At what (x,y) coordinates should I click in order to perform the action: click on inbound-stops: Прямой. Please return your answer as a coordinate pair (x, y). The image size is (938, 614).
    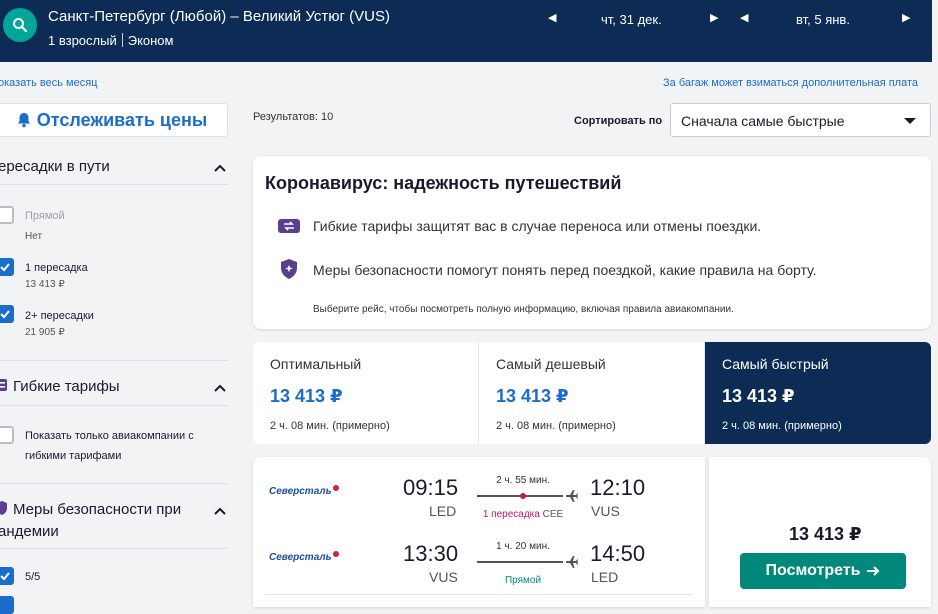
    Looking at the image, I should click on (523, 580).